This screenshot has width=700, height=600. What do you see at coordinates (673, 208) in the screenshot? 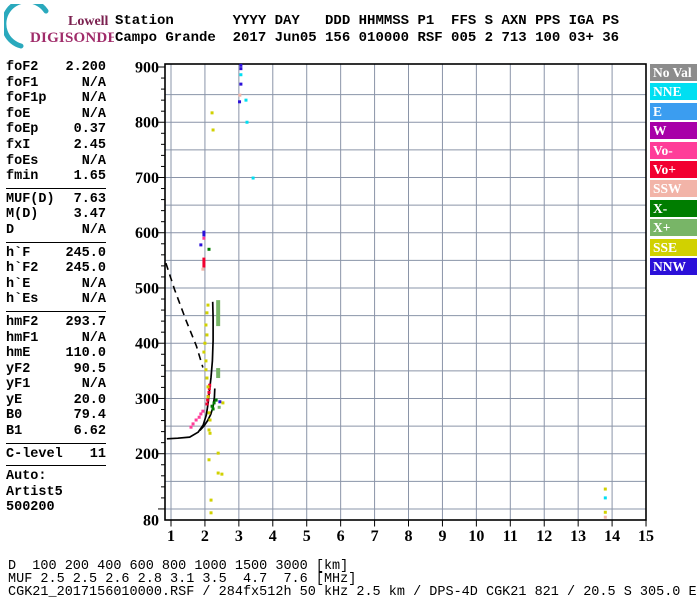
I see `legend-item-X-: X-` at bounding box center [673, 208].